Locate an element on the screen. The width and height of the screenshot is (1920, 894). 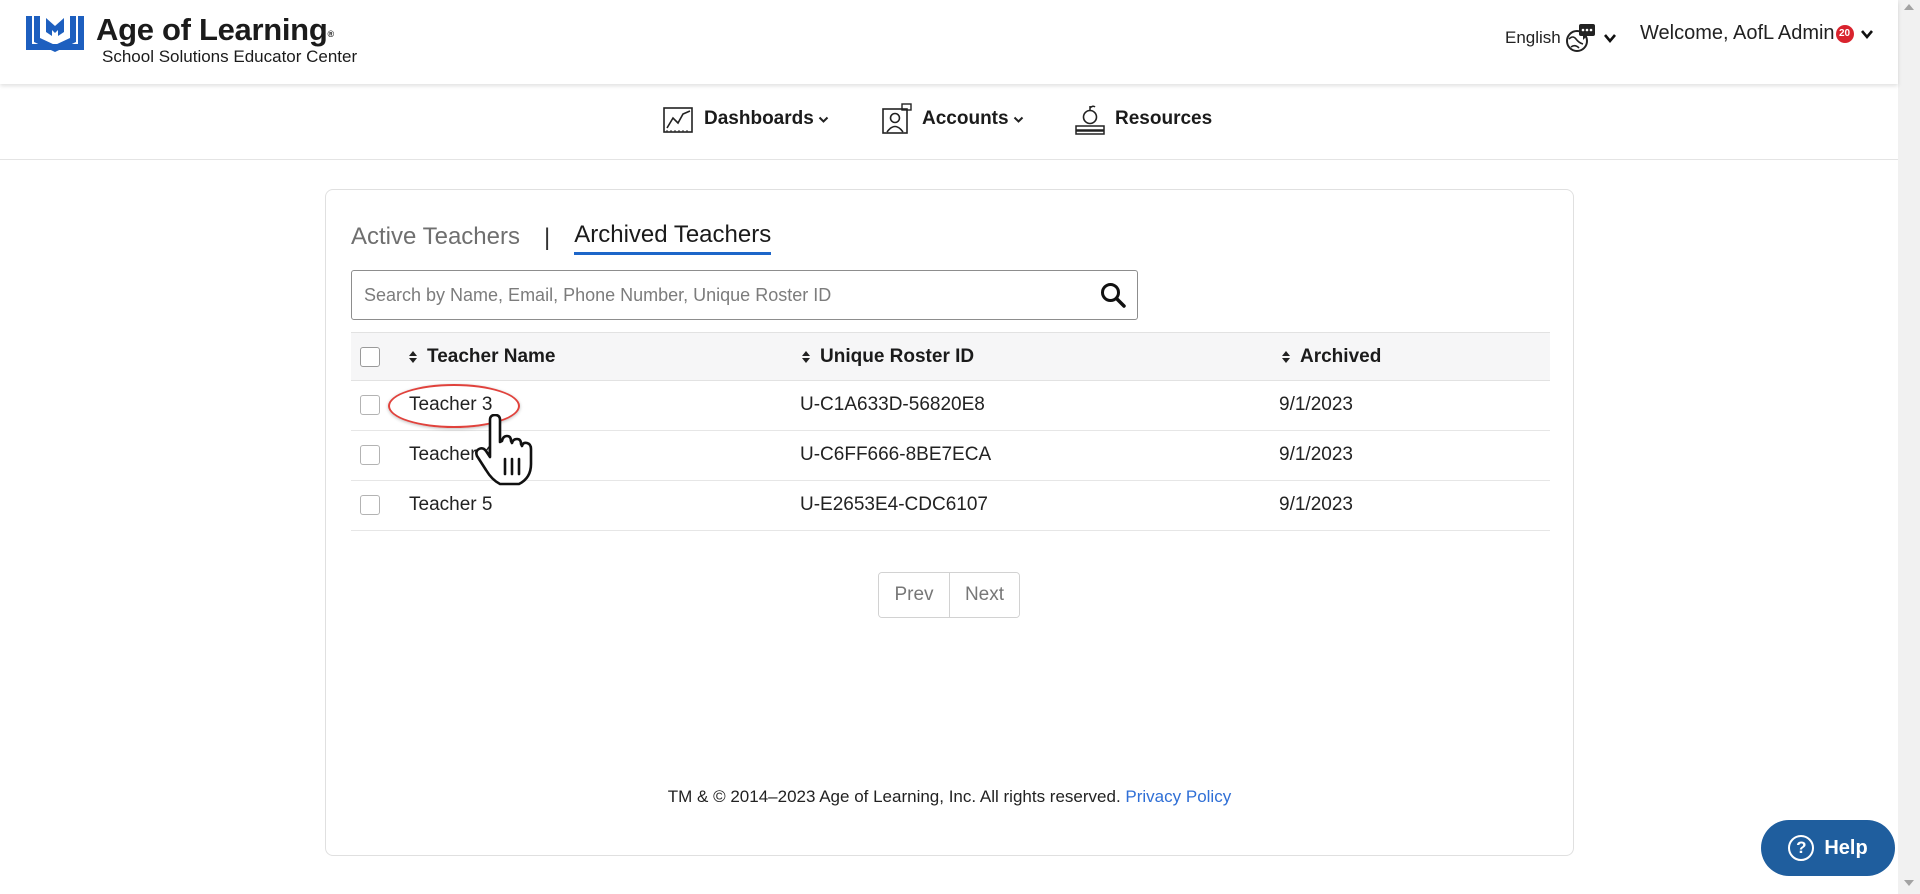
nav-item-resources: Resources is located at coordinates (1142, 119).